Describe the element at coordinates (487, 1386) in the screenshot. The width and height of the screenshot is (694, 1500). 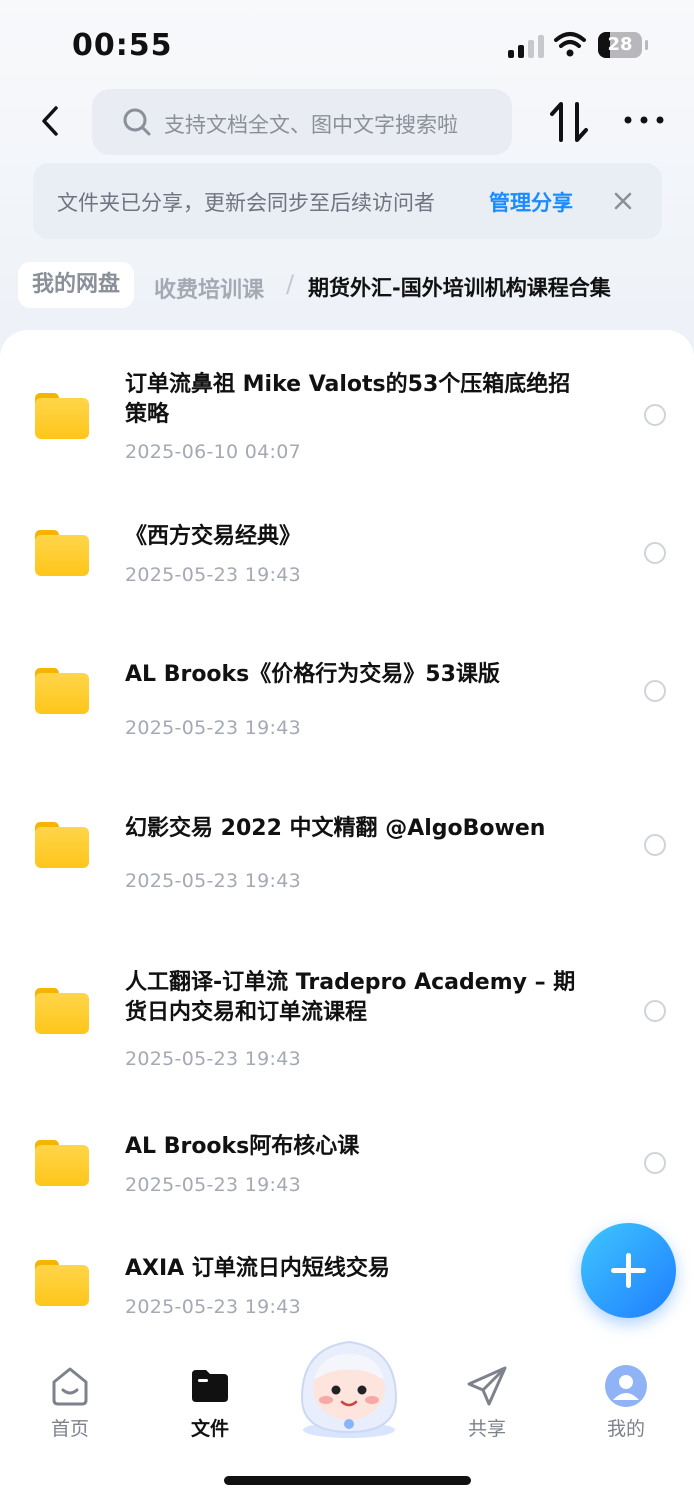
I see `send-icon` at that location.